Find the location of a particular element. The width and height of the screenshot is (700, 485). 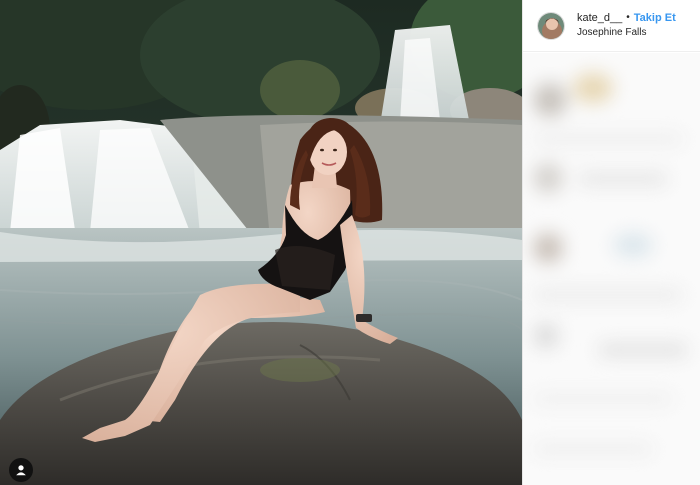

follow-button: Takip Et is located at coordinates (655, 18).